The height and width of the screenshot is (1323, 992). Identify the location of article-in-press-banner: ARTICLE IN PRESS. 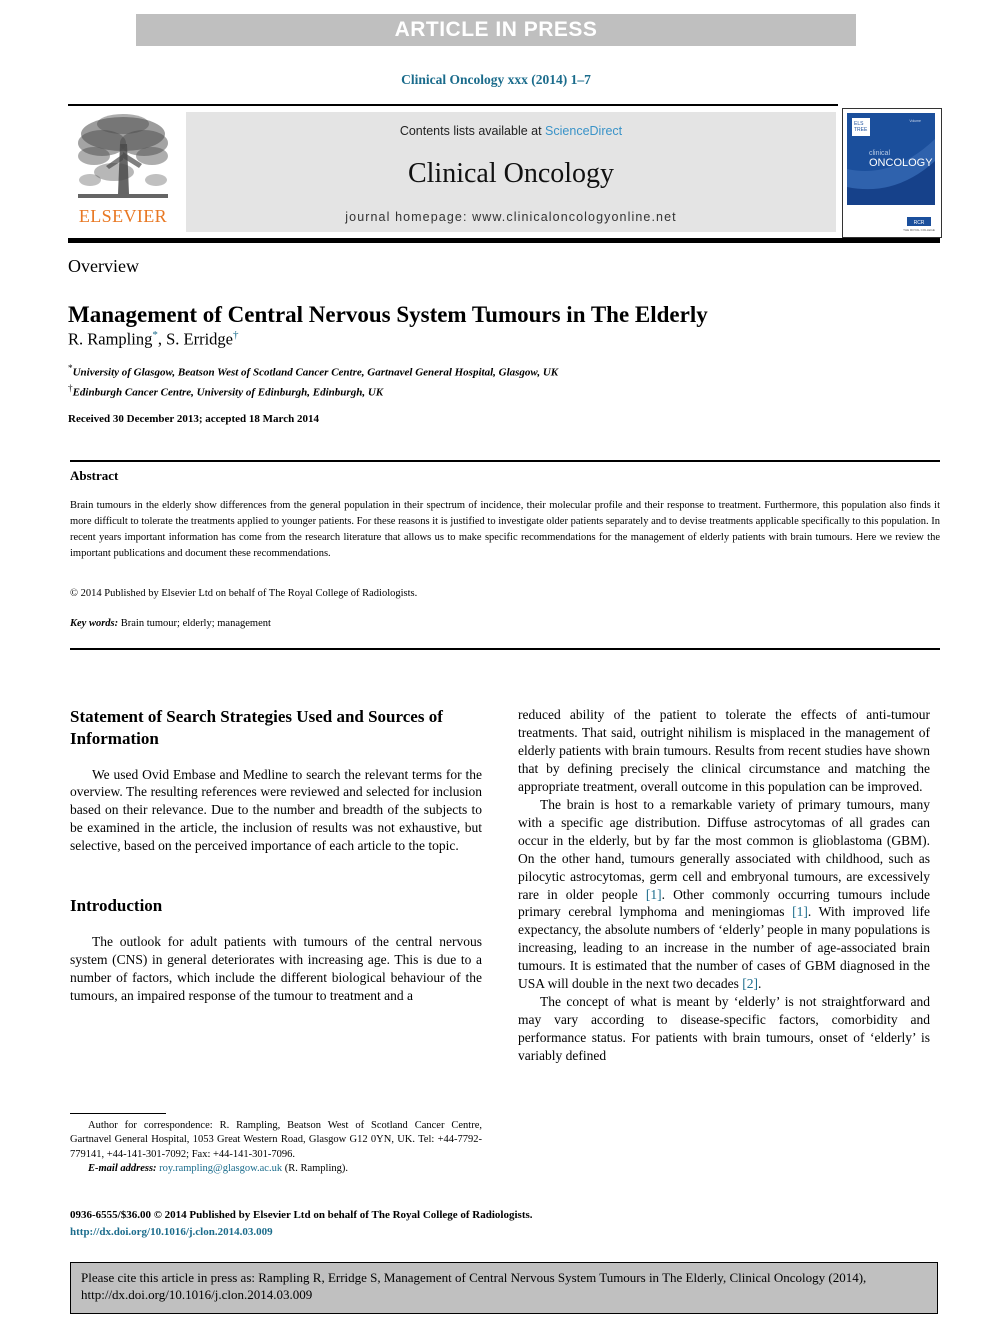
(496, 30).